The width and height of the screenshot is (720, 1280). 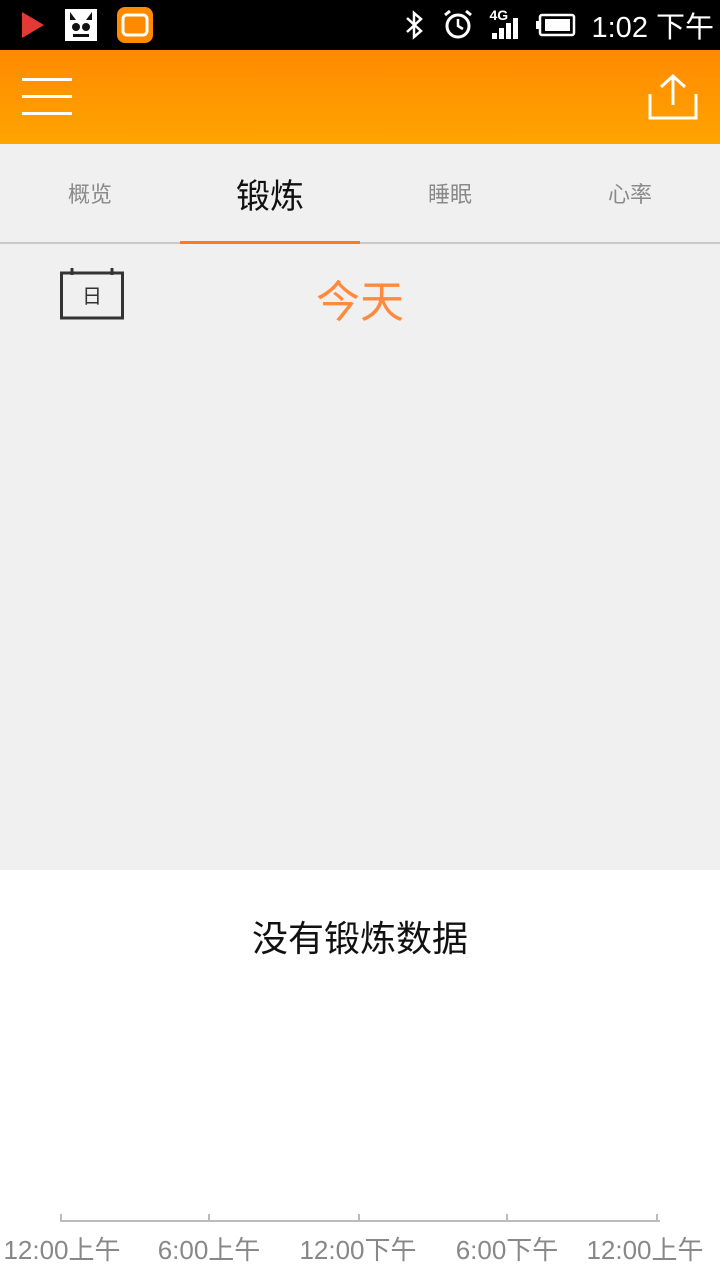 I want to click on share-upload-icon, so click(x=673, y=96).